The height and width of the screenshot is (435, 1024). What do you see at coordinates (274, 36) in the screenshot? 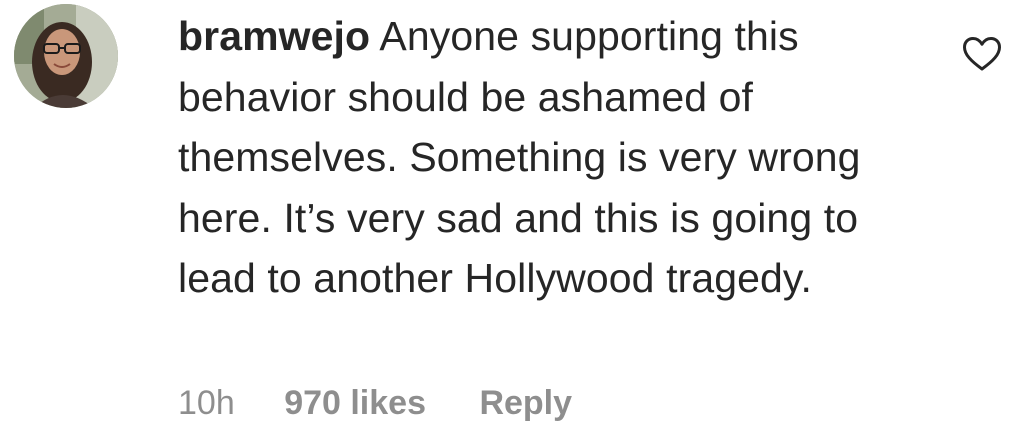
I see `comment-username: bramwejo` at bounding box center [274, 36].